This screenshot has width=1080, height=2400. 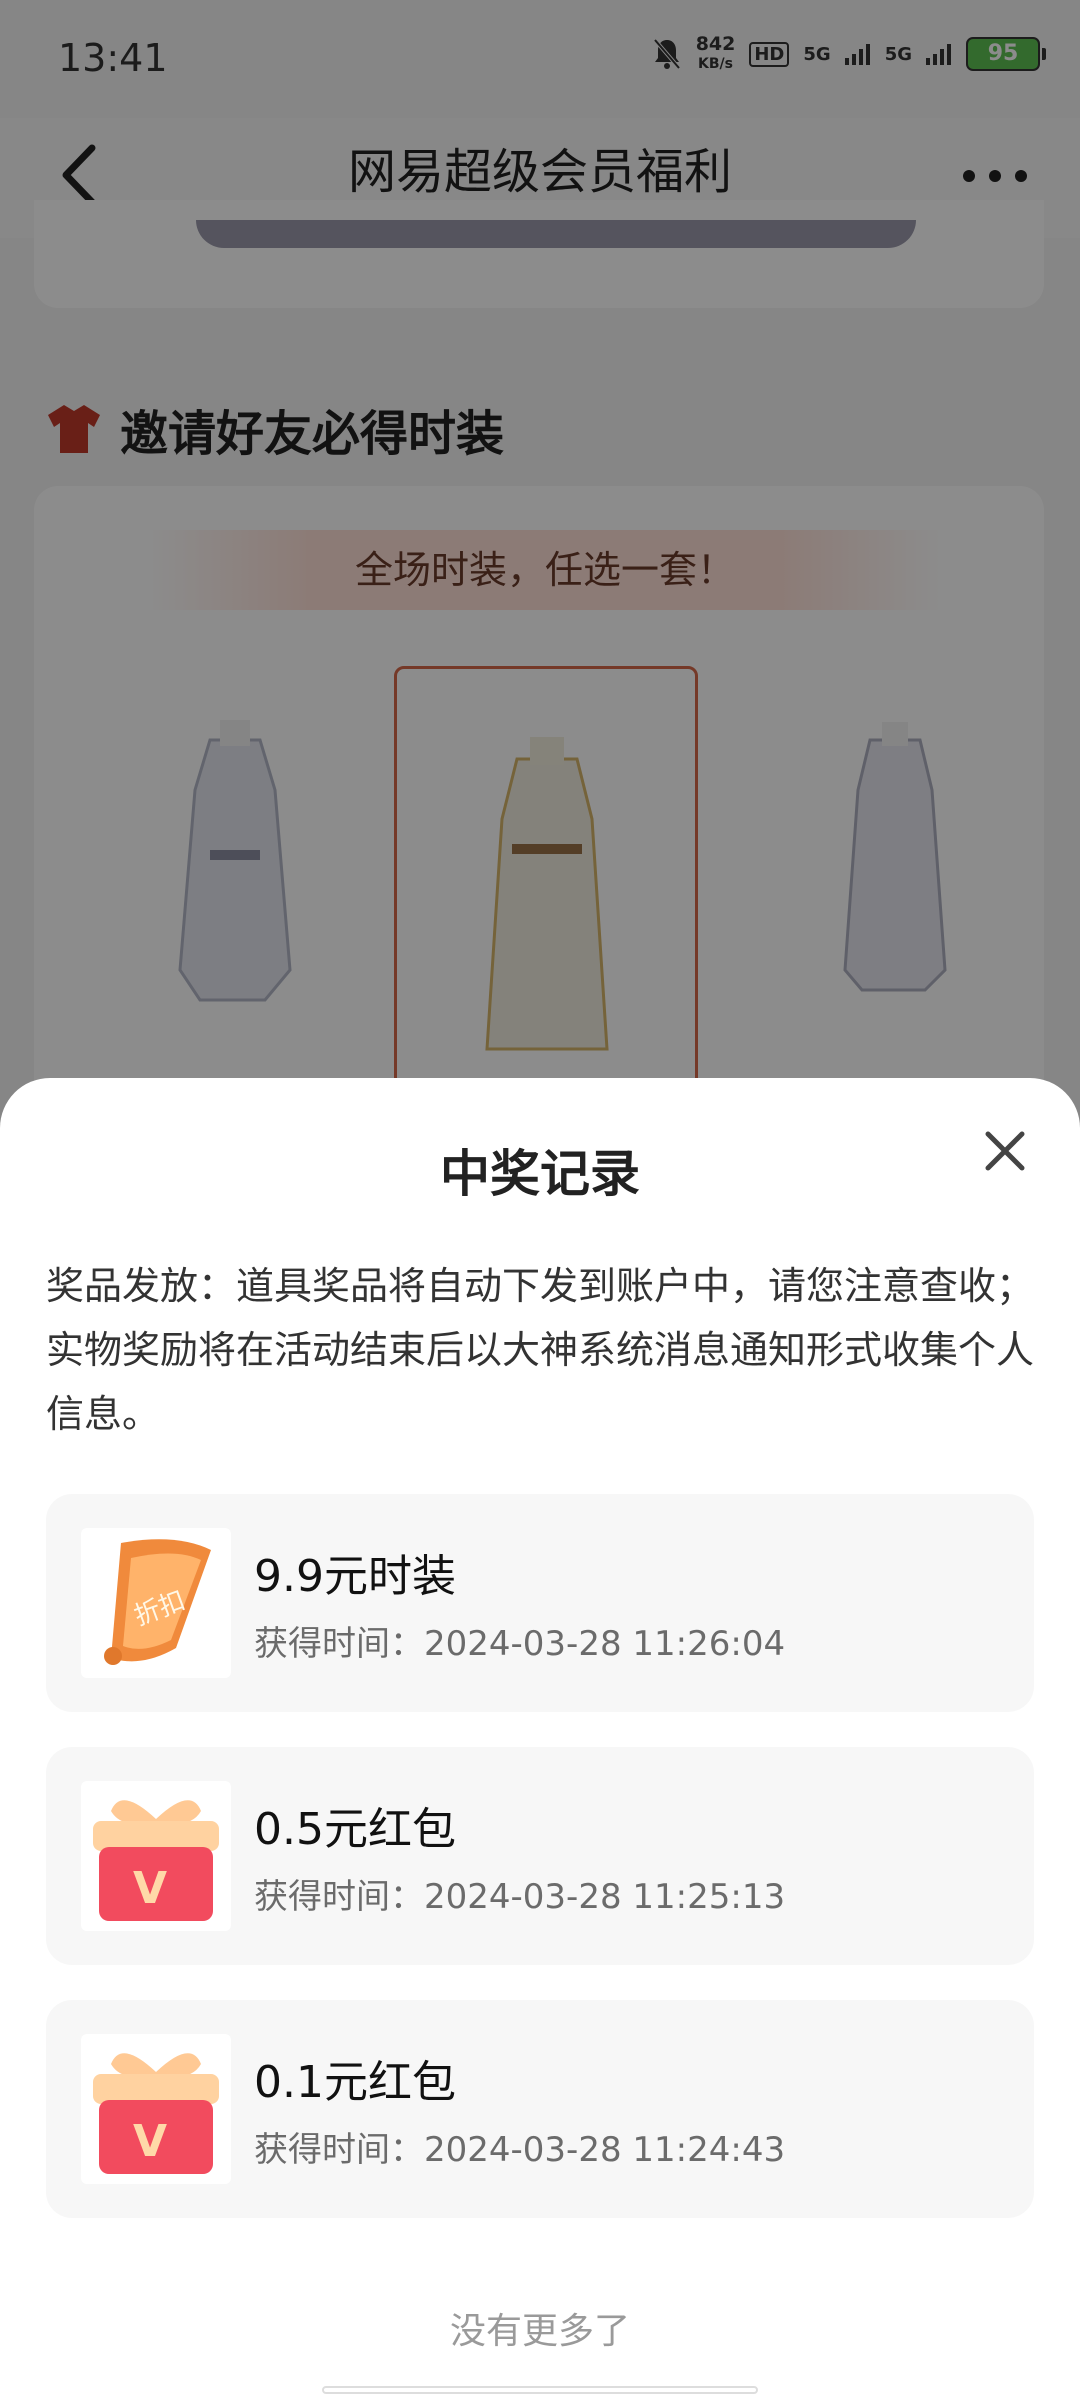 What do you see at coordinates (355, 2082) in the screenshot?
I see `record-name: 0.1元红包` at bounding box center [355, 2082].